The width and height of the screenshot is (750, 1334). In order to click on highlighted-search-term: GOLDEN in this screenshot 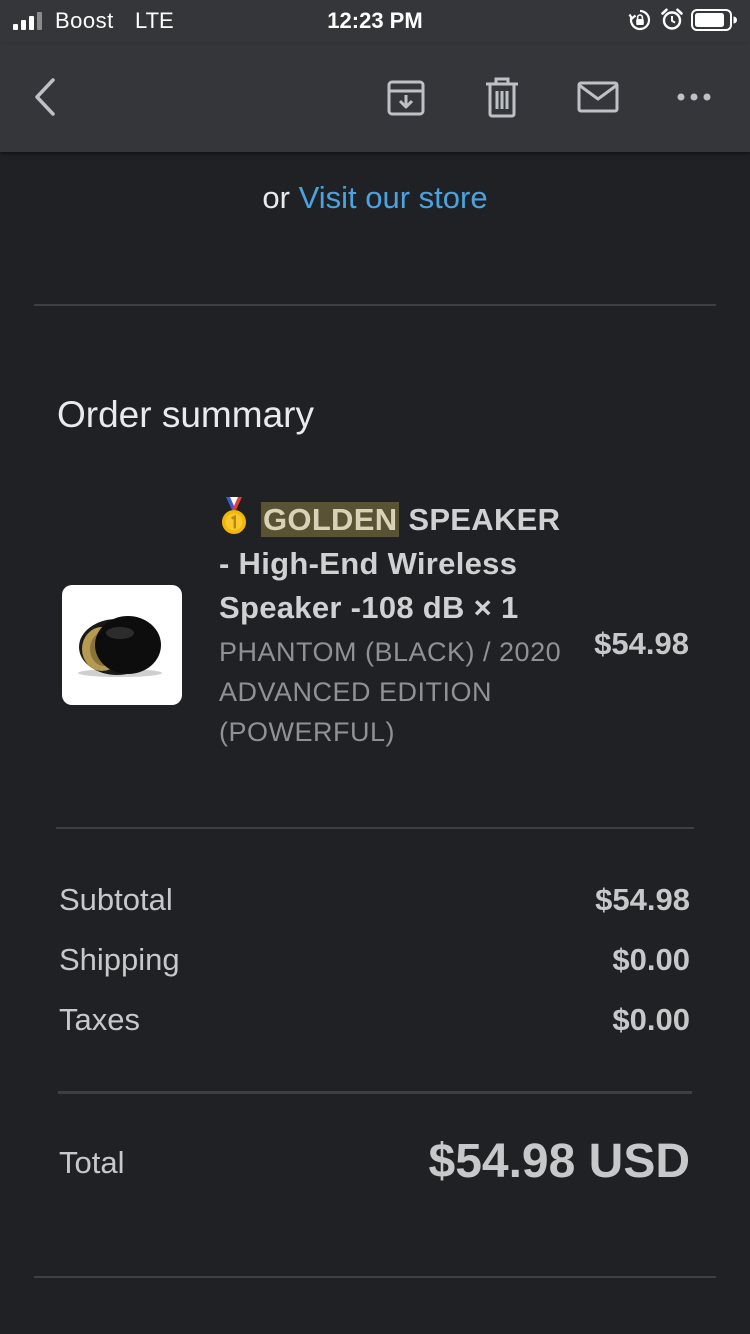, I will do `click(330, 519)`.